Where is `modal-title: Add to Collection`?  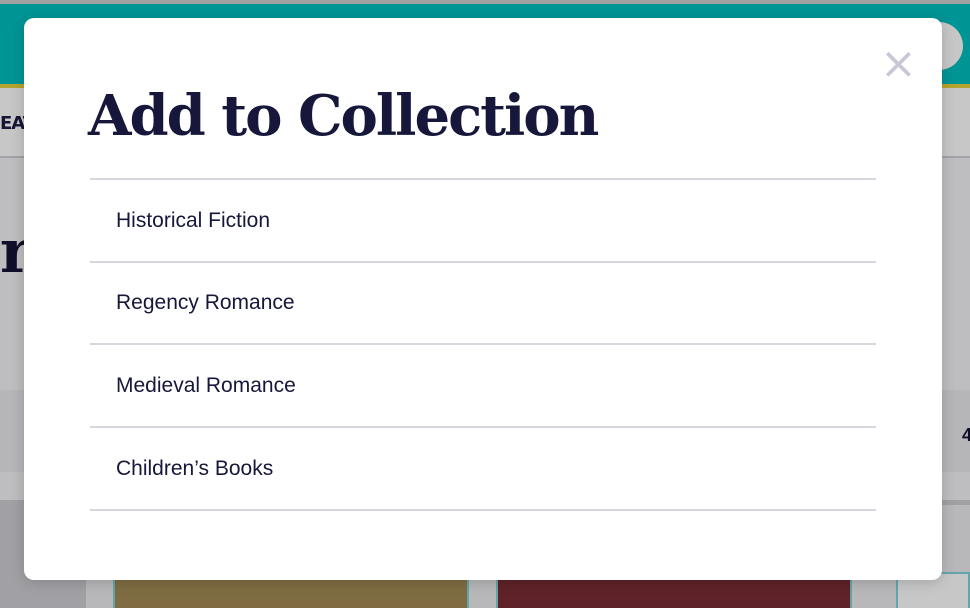
modal-title: Add to Collection is located at coordinates (343, 116).